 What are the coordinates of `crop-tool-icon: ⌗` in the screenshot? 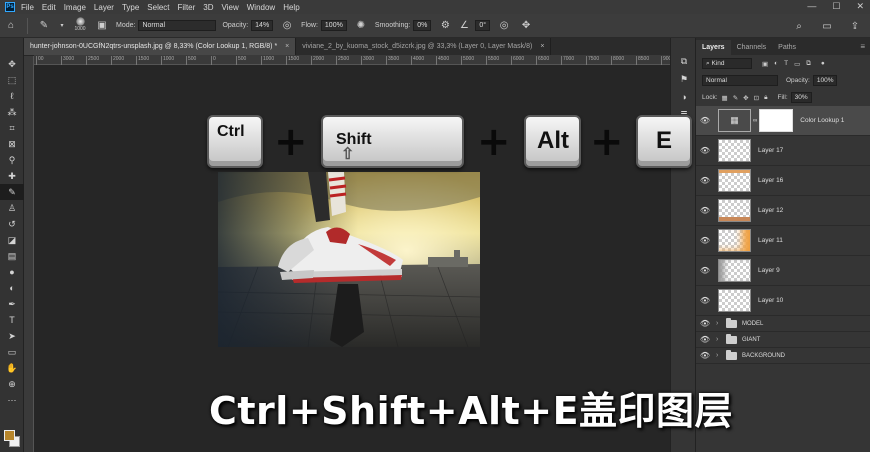 It's located at (12, 128).